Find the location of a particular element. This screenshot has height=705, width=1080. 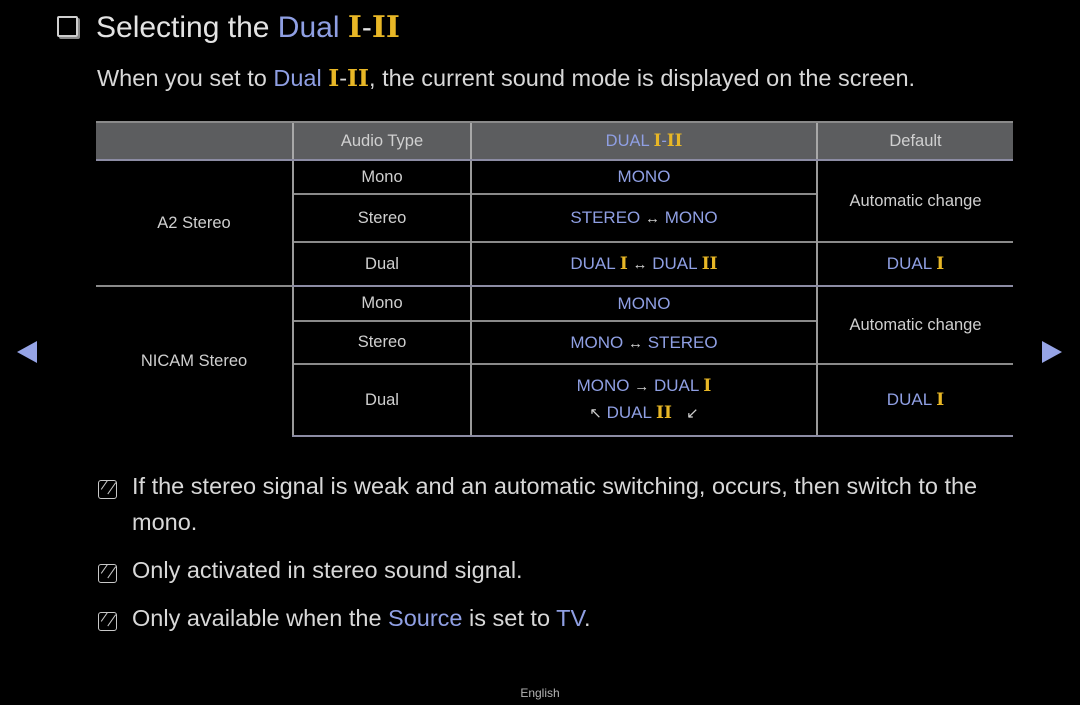

note-item: Only activated in stereo sound signal. is located at coordinates (310, 572).